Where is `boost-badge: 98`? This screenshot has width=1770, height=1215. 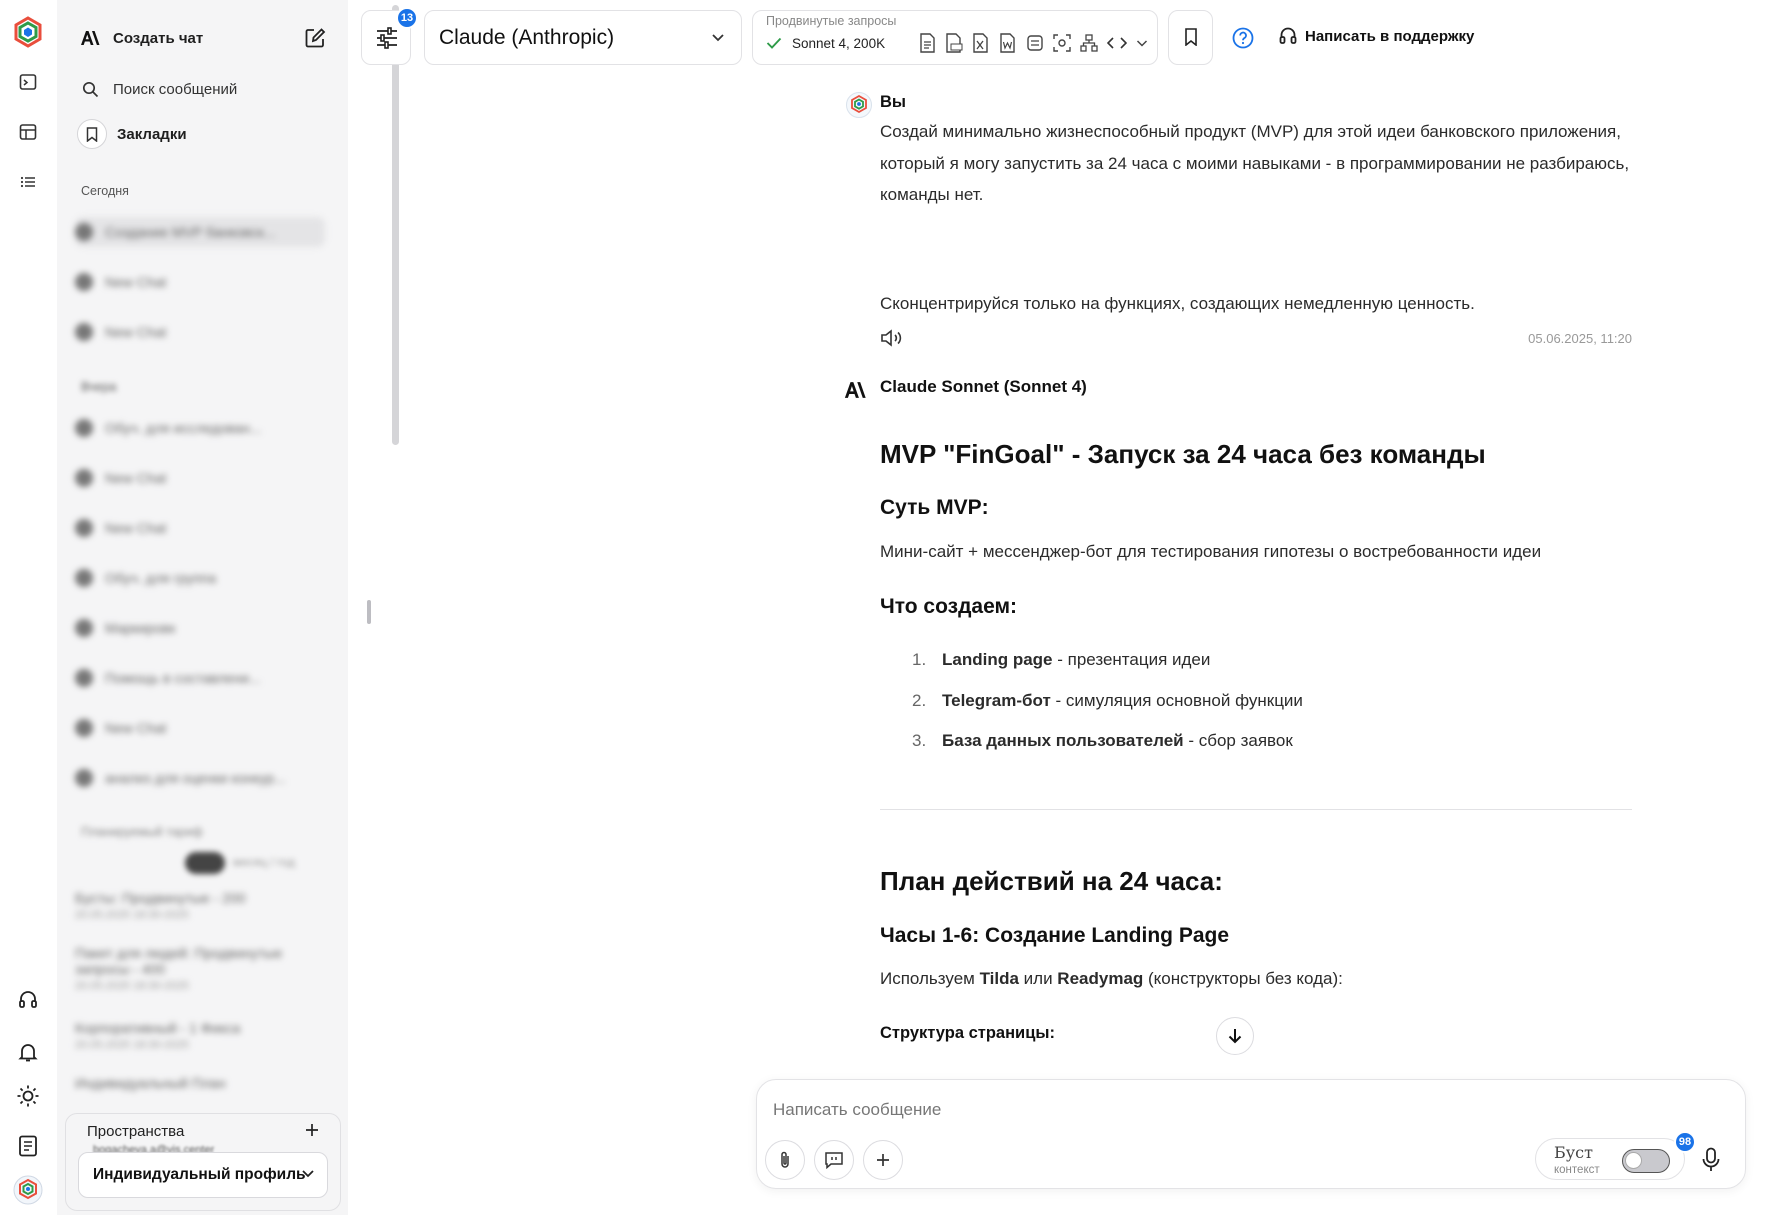 boost-badge: 98 is located at coordinates (1685, 1142).